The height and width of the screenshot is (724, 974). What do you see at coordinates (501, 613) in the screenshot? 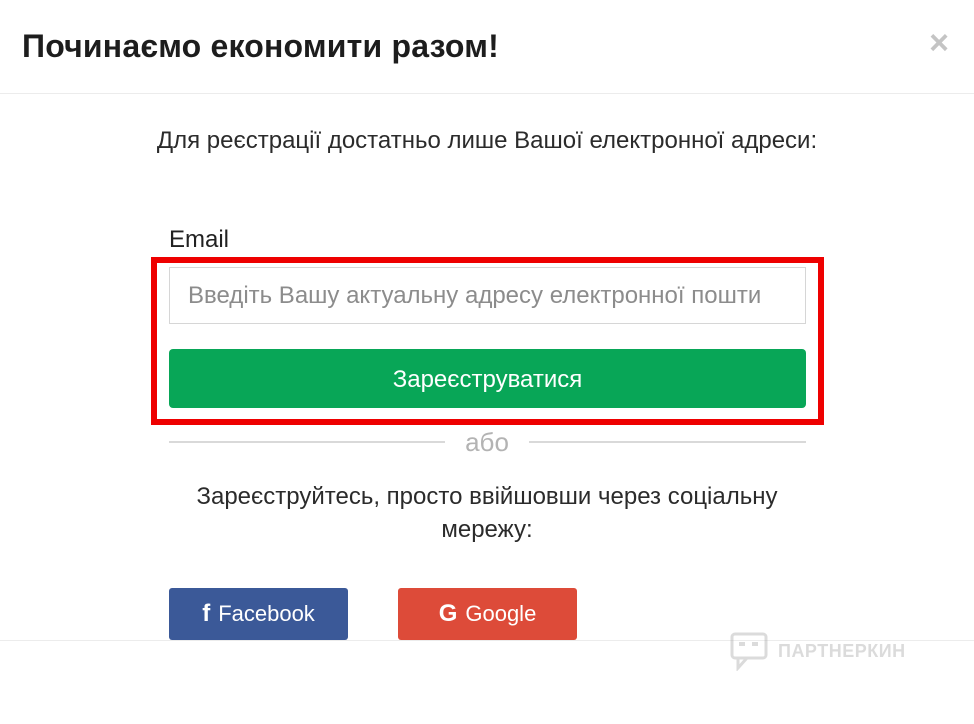
I see `google-button-label: Google` at bounding box center [501, 613].